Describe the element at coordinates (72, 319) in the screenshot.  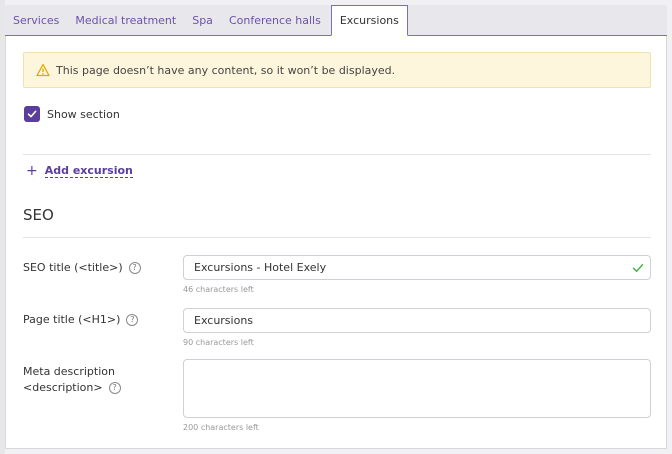
I see `page-title-label: Page title (<H1>)` at that location.